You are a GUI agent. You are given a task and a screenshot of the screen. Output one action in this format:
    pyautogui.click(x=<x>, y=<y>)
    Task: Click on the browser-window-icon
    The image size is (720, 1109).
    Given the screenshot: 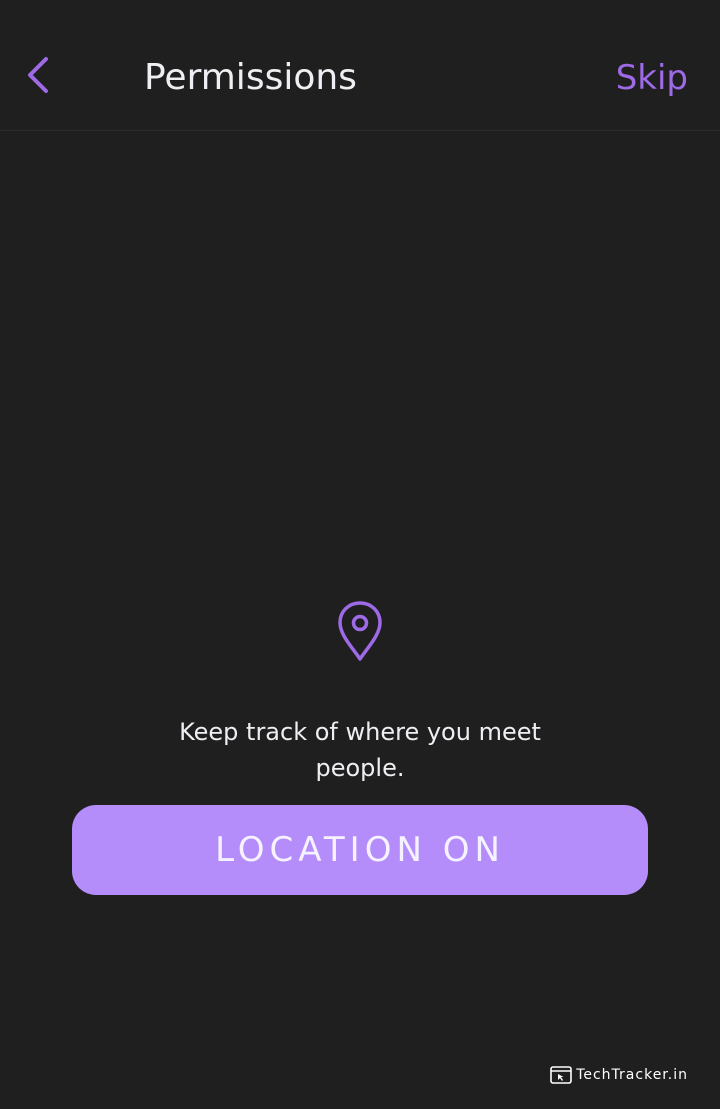 What is the action you would take?
    pyautogui.click(x=561, y=1075)
    